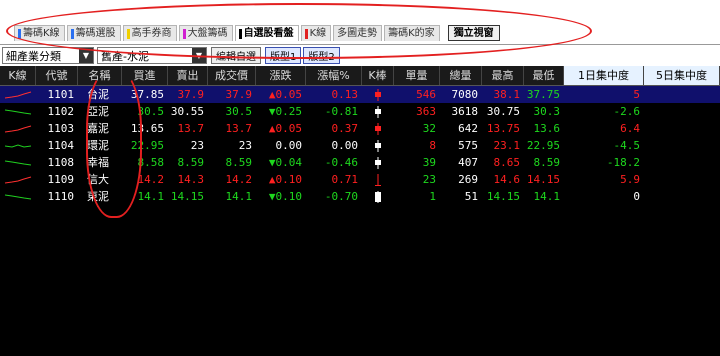  Describe the element at coordinates (623, 162) in the screenshot. I see `concentration-1d: -18.2` at that location.